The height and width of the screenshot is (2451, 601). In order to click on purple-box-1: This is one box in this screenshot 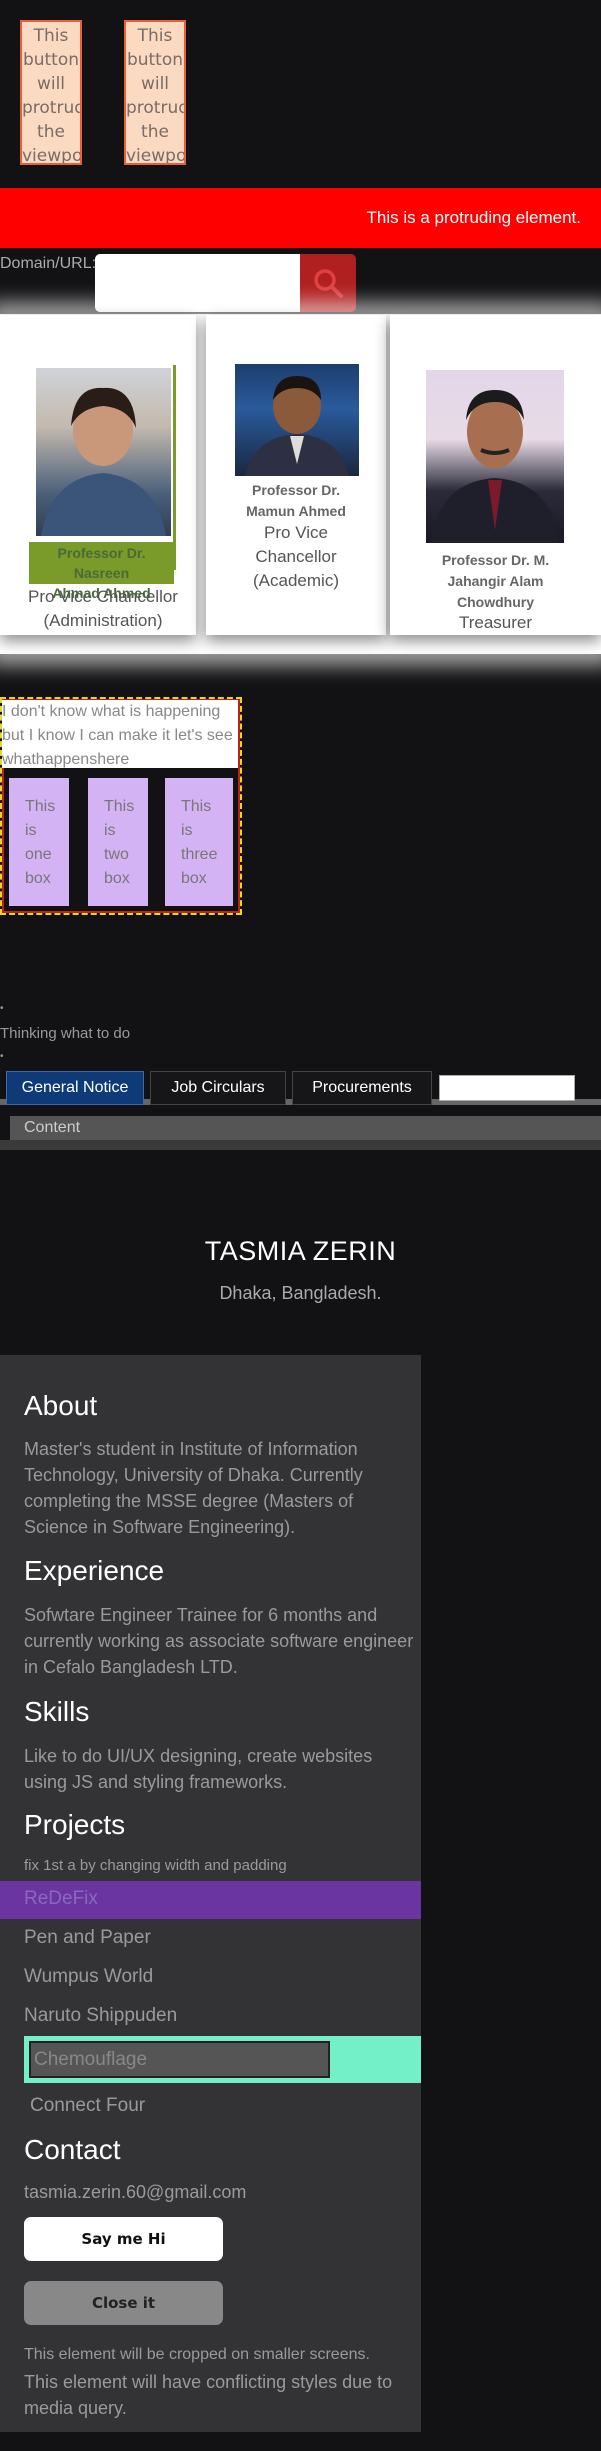, I will do `click(39, 842)`.